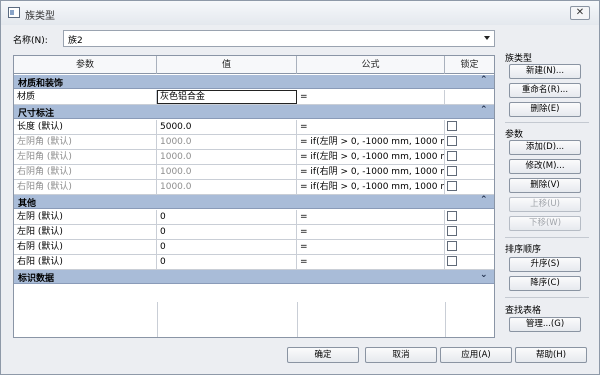 The width and height of the screenshot is (600, 375). I want to click on parameter-name: 右阴角 (默认), so click(85, 172).